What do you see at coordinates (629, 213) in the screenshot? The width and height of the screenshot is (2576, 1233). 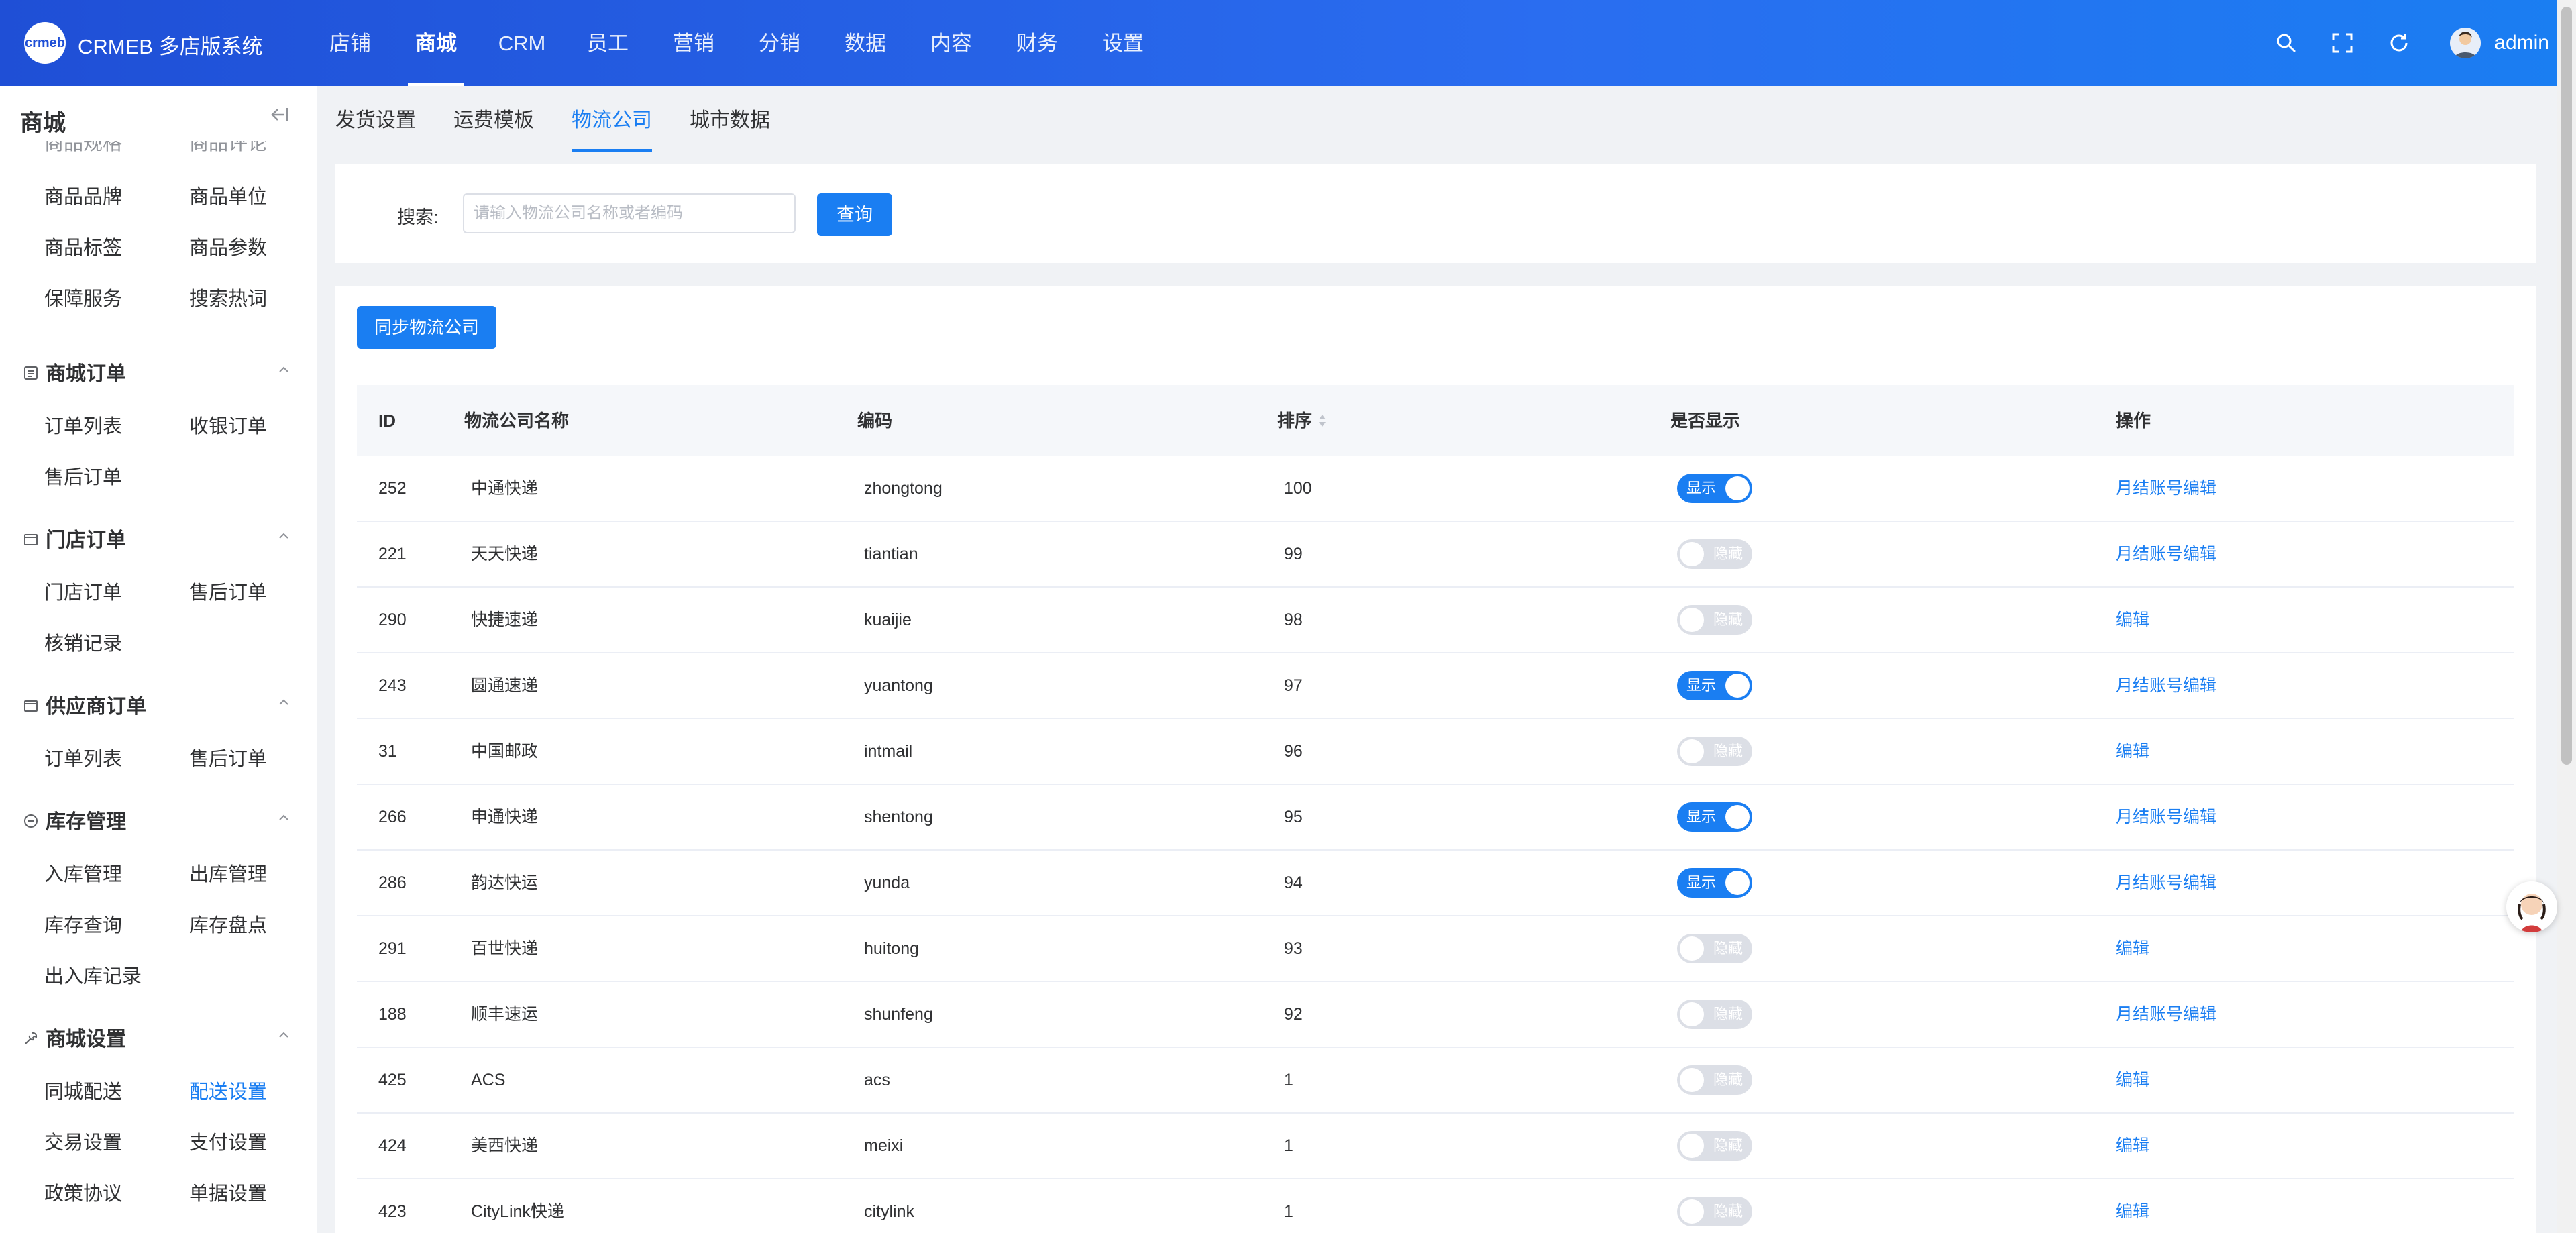 I see `search-input` at bounding box center [629, 213].